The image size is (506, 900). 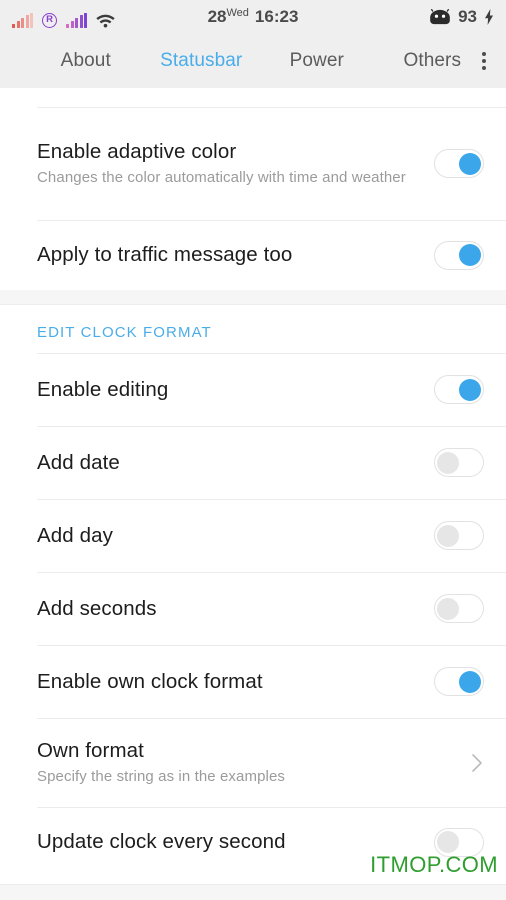 I want to click on row-text-block: Add day, so click(x=235, y=536).